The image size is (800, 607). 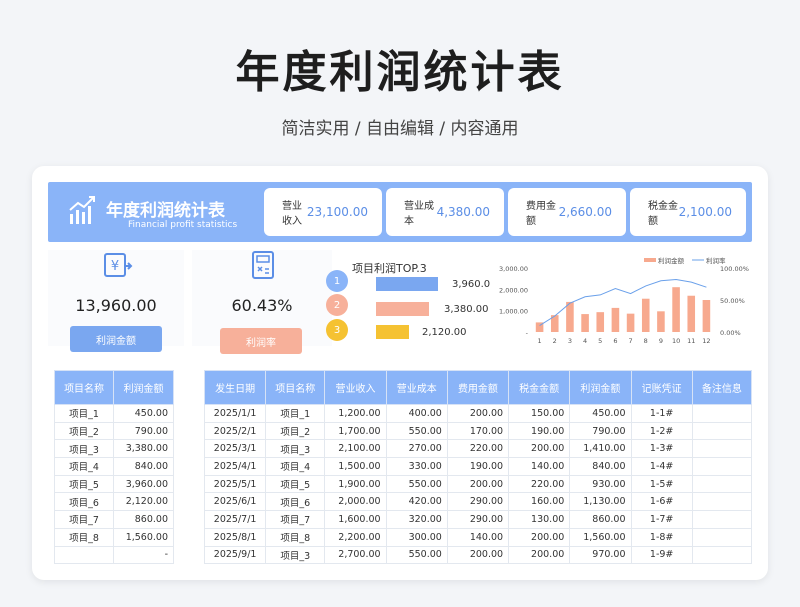 What do you see at coordinates (116, 305) in the screenshot?
I see `profit-value: 13,960.00` at bounding box center [116, 305].